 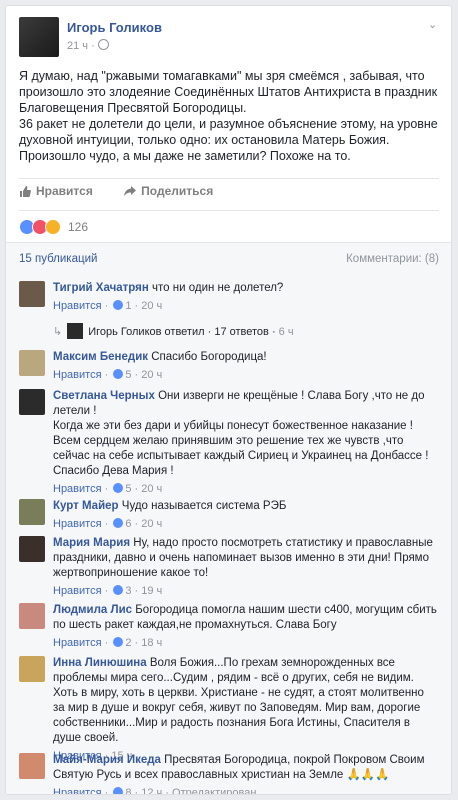 What do you see at coordinates (108, 306) in the screenshot?
I see `comment-meta: Нравится · 1 · 20 ч` at bounding box center [108, 306].